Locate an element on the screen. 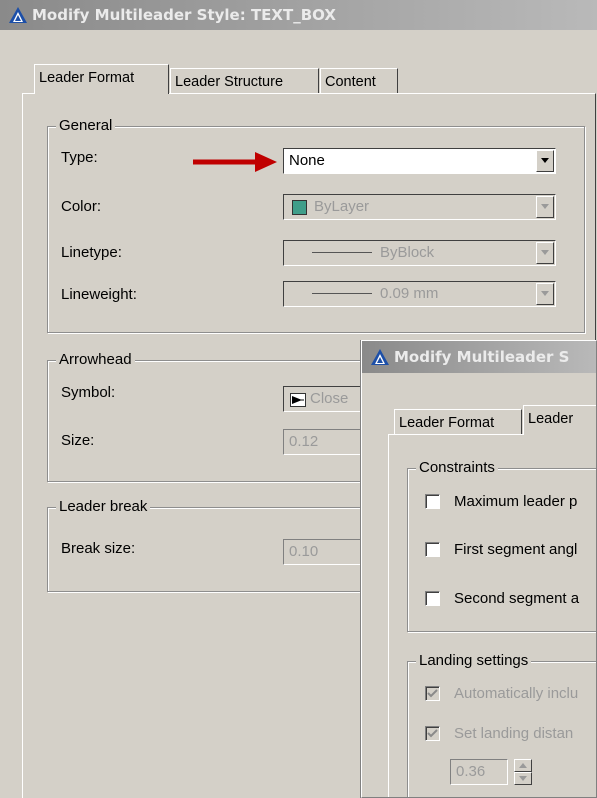 This screenshot has width=597, height=798. max-leader-points-label: Maximum leader p is located at coordinates (516, 501).